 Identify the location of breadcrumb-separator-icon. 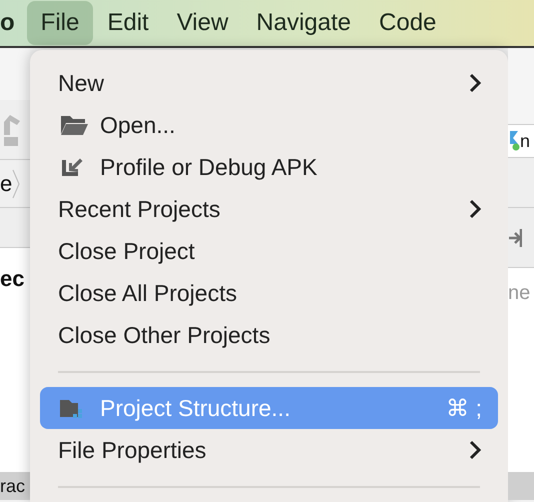
(16, 183).